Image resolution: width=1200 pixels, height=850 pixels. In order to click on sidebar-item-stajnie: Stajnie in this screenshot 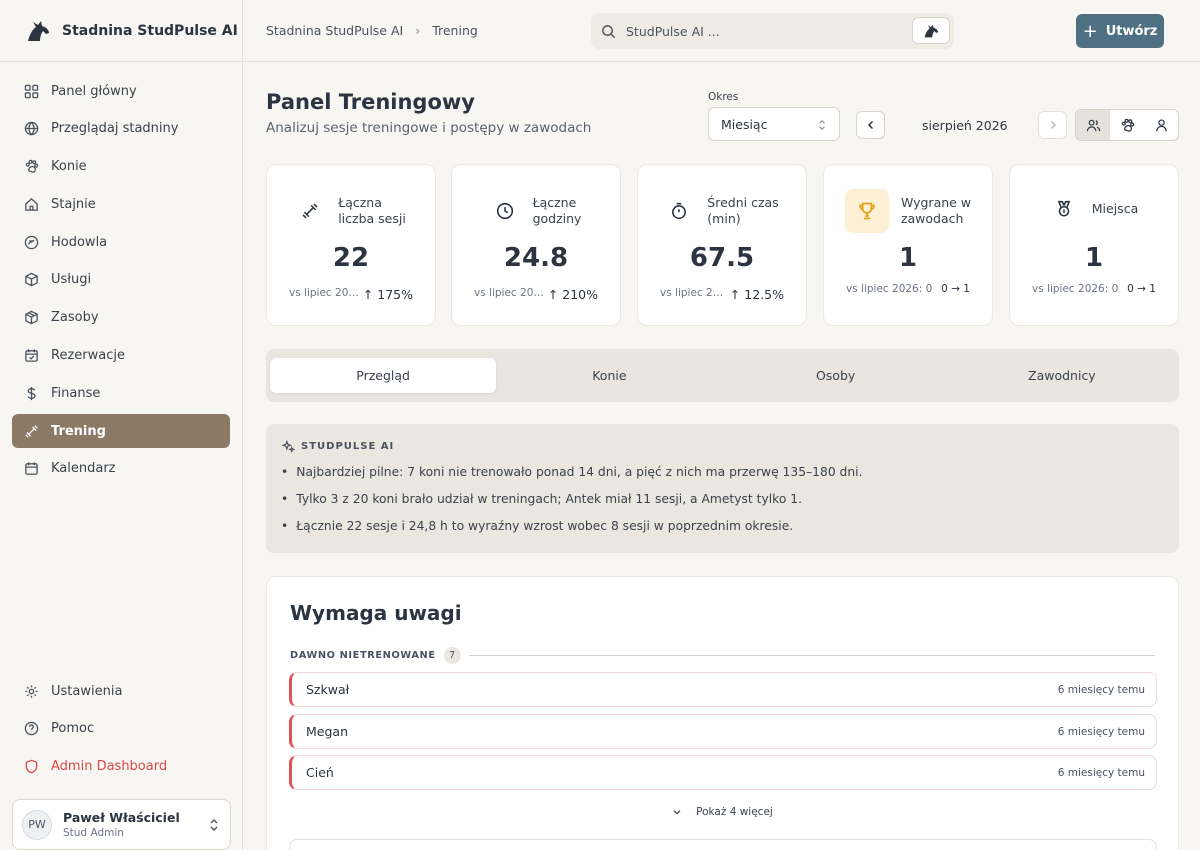, I will do `click(121, 204)`.